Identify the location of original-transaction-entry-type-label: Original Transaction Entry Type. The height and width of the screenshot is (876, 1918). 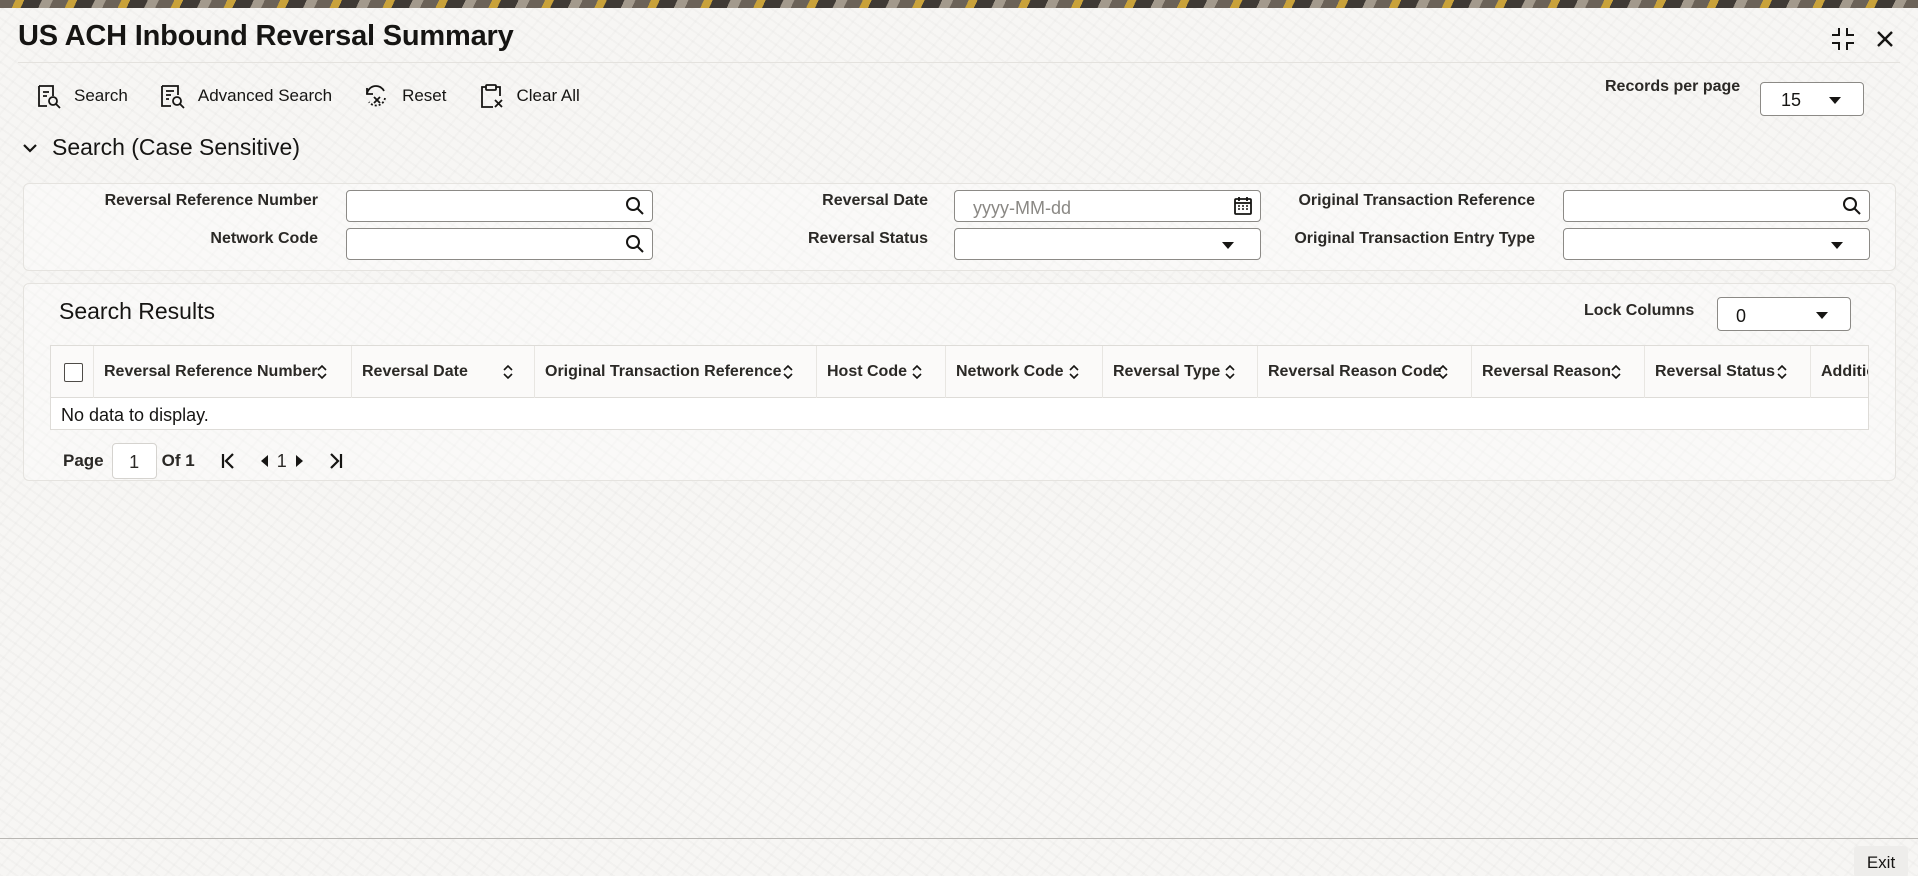
(1414, 238).